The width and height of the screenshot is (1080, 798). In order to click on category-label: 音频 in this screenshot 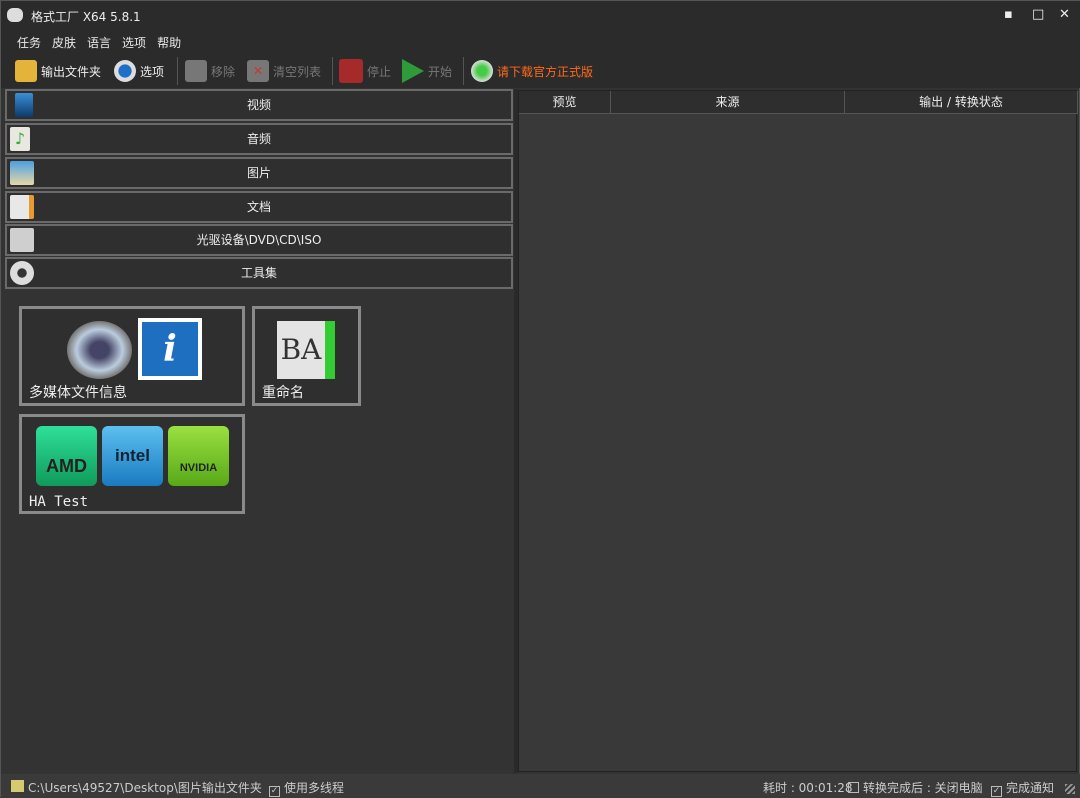, I will do `click(258, 139)`.